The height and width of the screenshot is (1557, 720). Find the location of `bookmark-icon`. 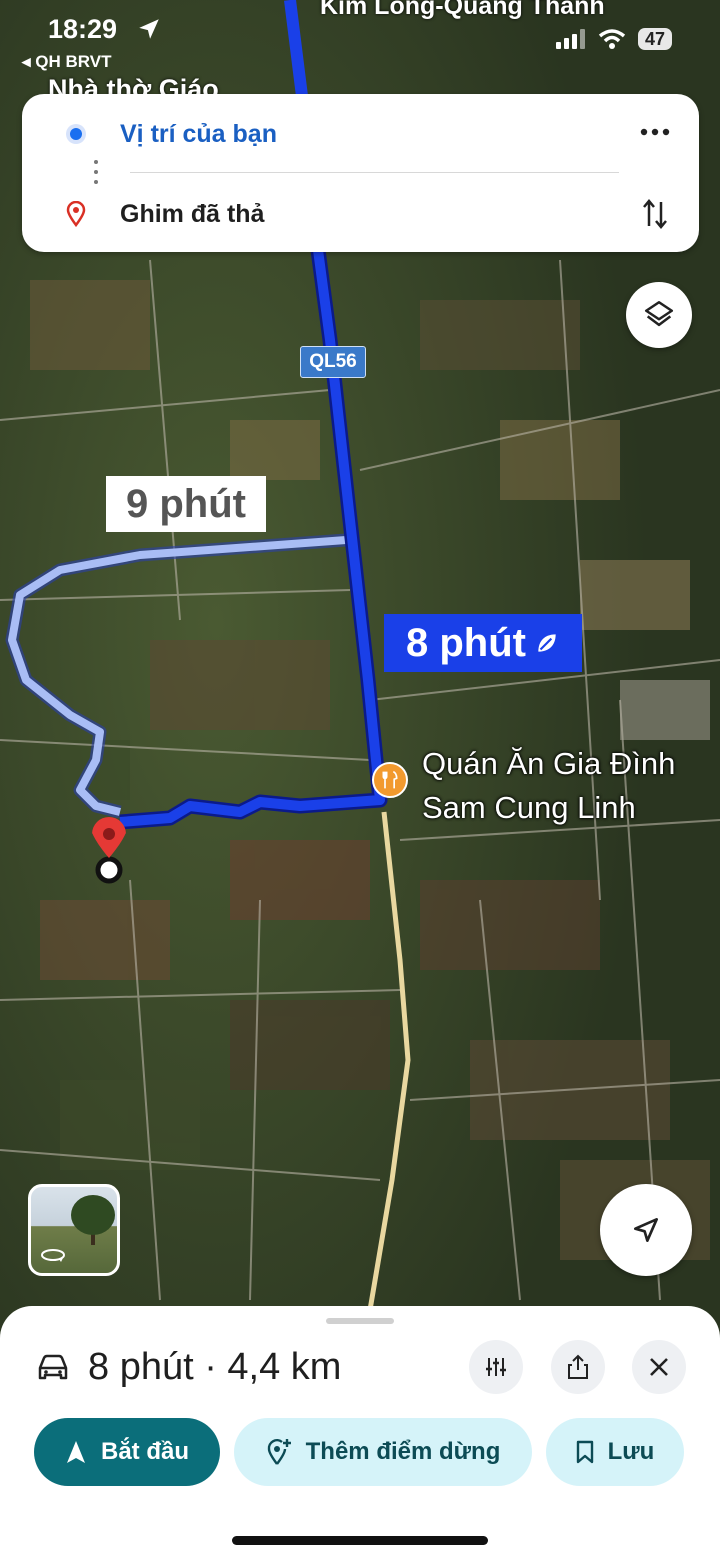

bookmark-icon is located at coordinates (584, 1452).